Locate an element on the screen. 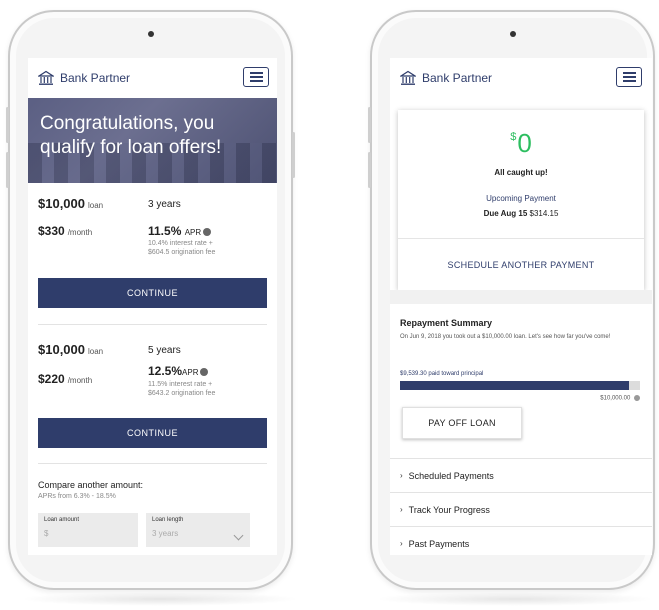  offer-monthly: $330/month is located at coordinates (65, 231).